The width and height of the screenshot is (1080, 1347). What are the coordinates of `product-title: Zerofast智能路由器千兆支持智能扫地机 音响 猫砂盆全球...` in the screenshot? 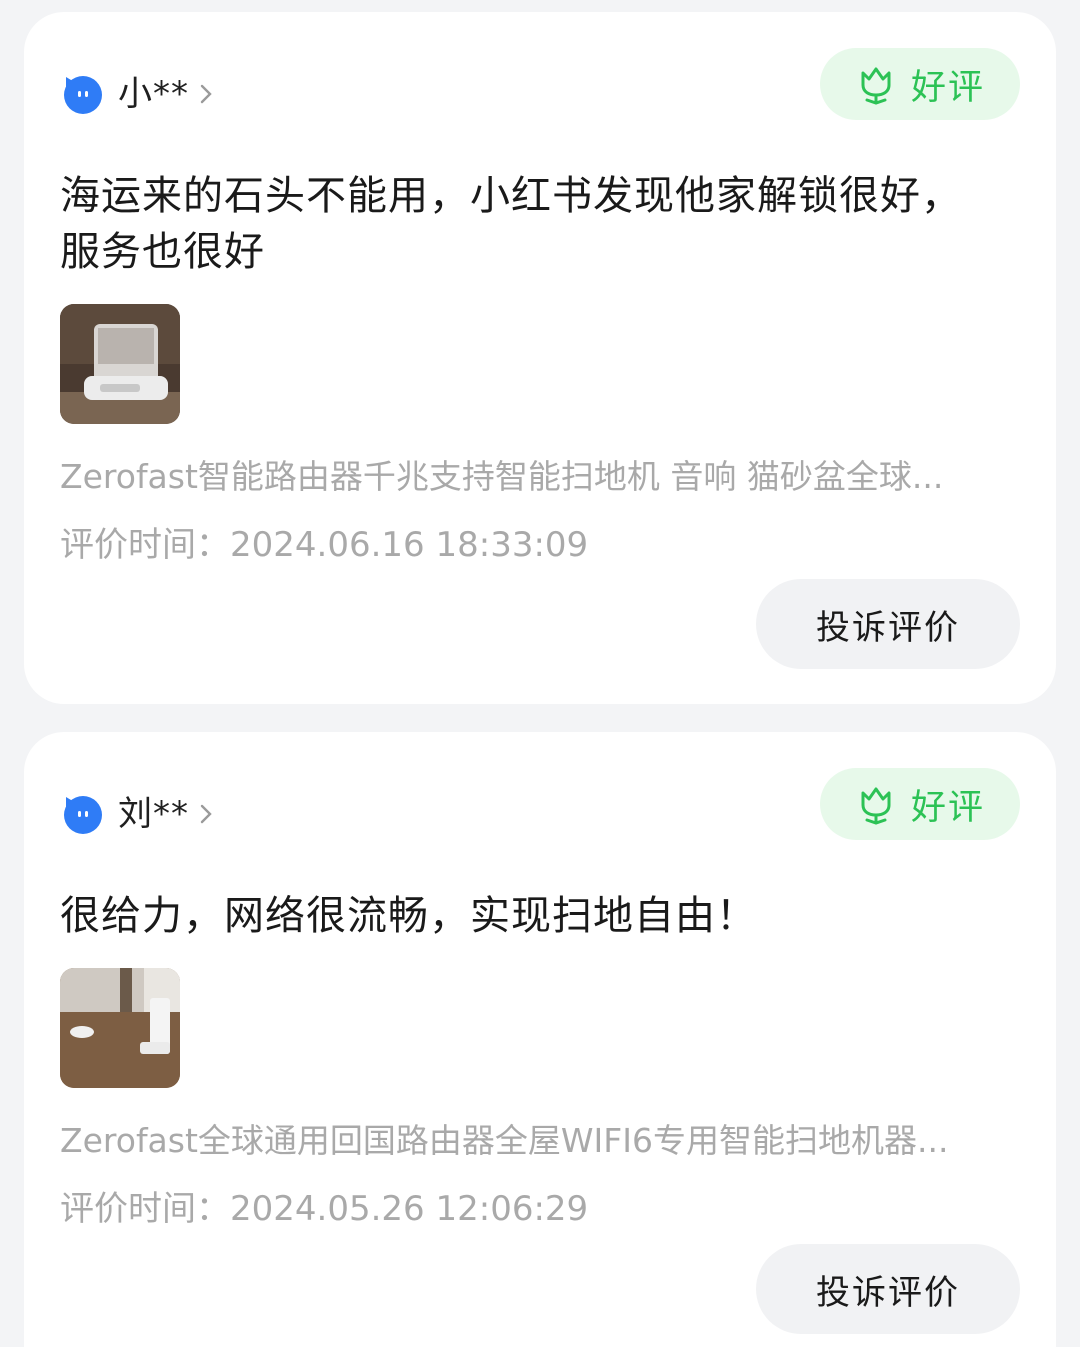 It's located at (530, 477).